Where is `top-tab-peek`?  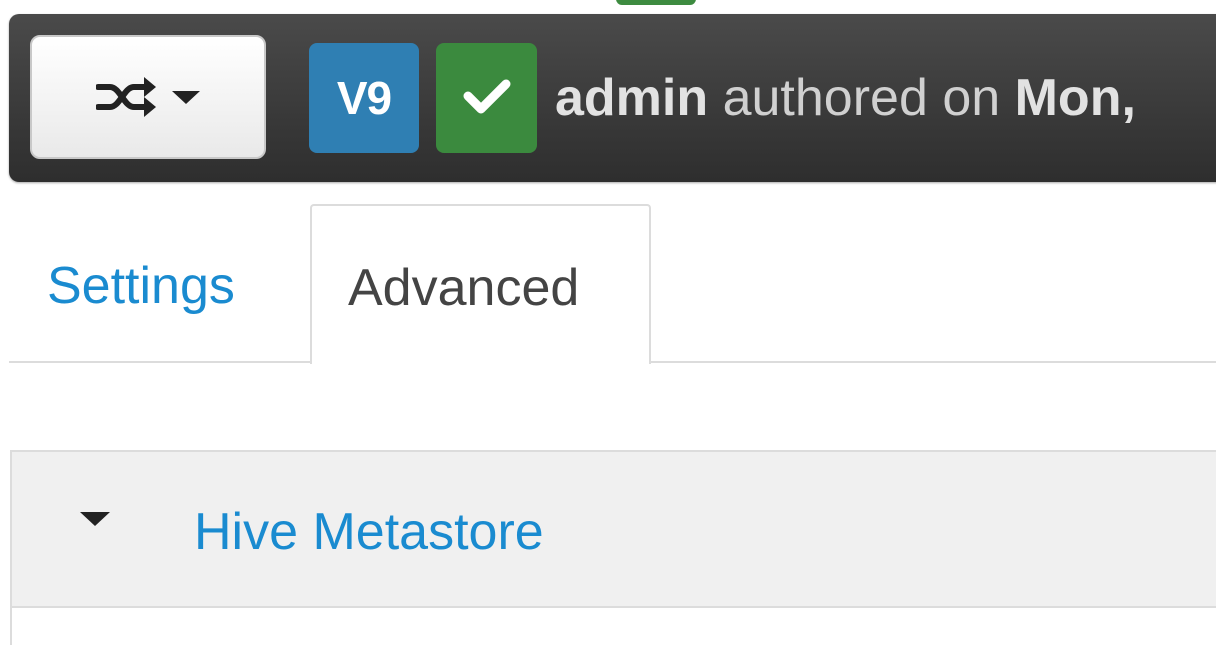
top-tab-peek is located at coordinates (656, 2).